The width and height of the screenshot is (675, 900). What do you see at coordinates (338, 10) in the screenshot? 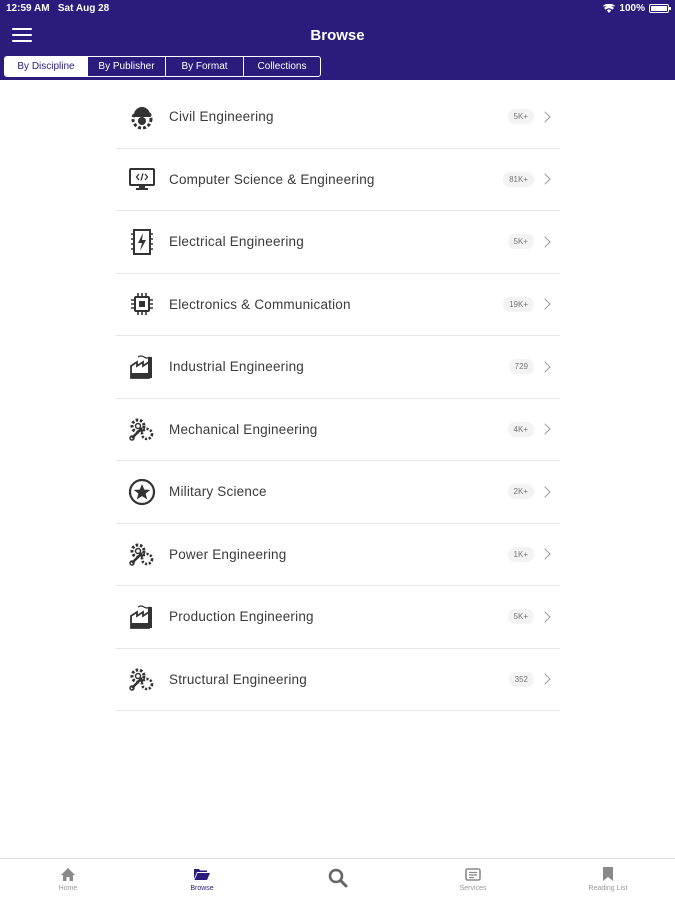
I see `status-bar: 12:59 AM Sat Aug 28 100%` at bounding box center [338, 10].